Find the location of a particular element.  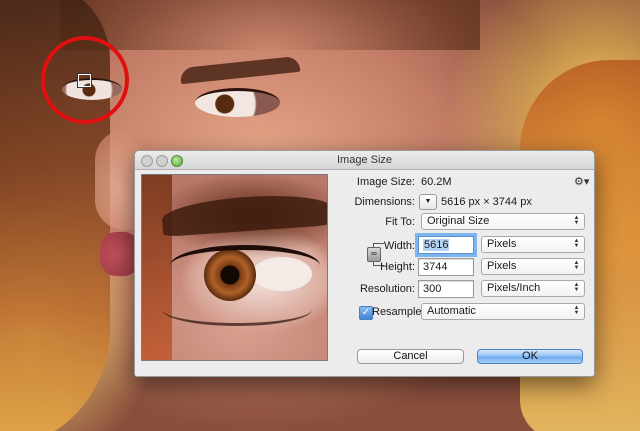

dimensions-label: Dimensions: is located at coordinates (384, 202).